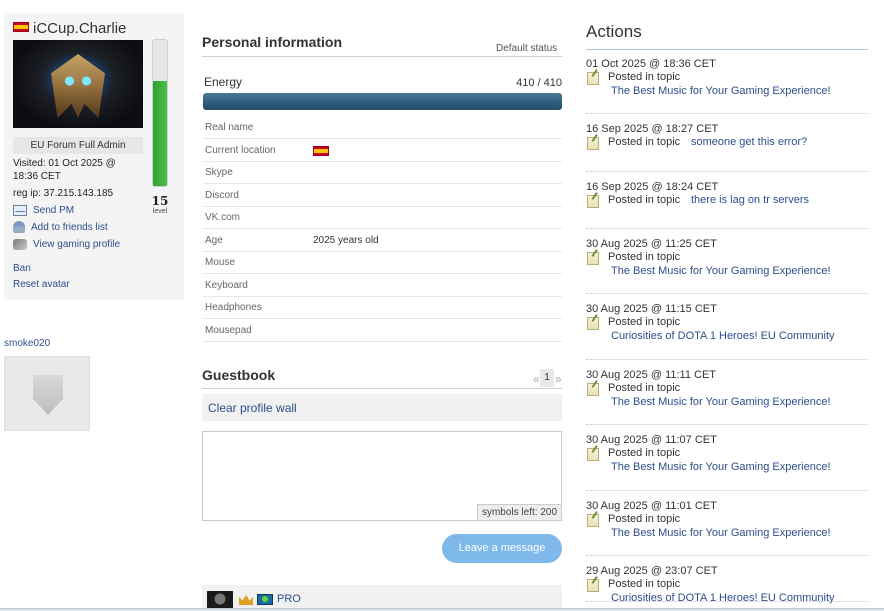 This screenshot has height=611, width=884. I want to click on envelope-icon, so click(20, 210).